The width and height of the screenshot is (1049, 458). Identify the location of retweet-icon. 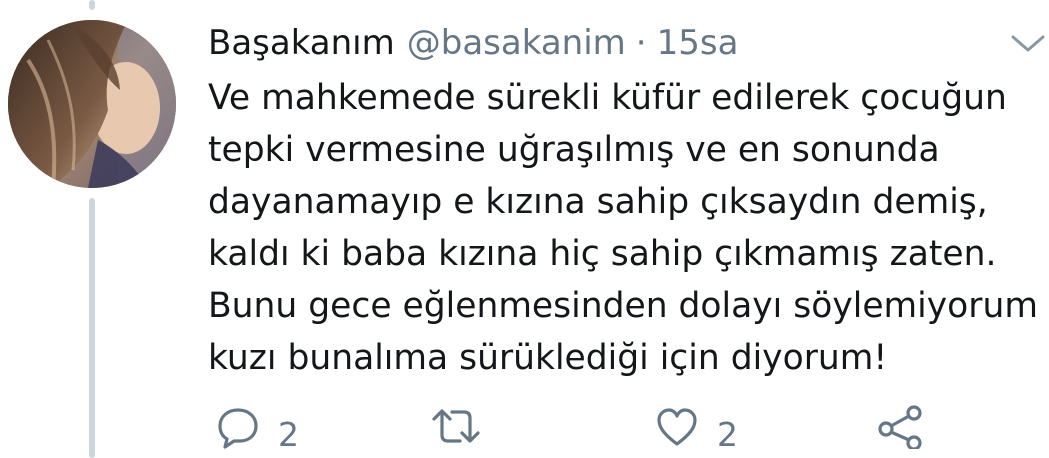
(456, 426).